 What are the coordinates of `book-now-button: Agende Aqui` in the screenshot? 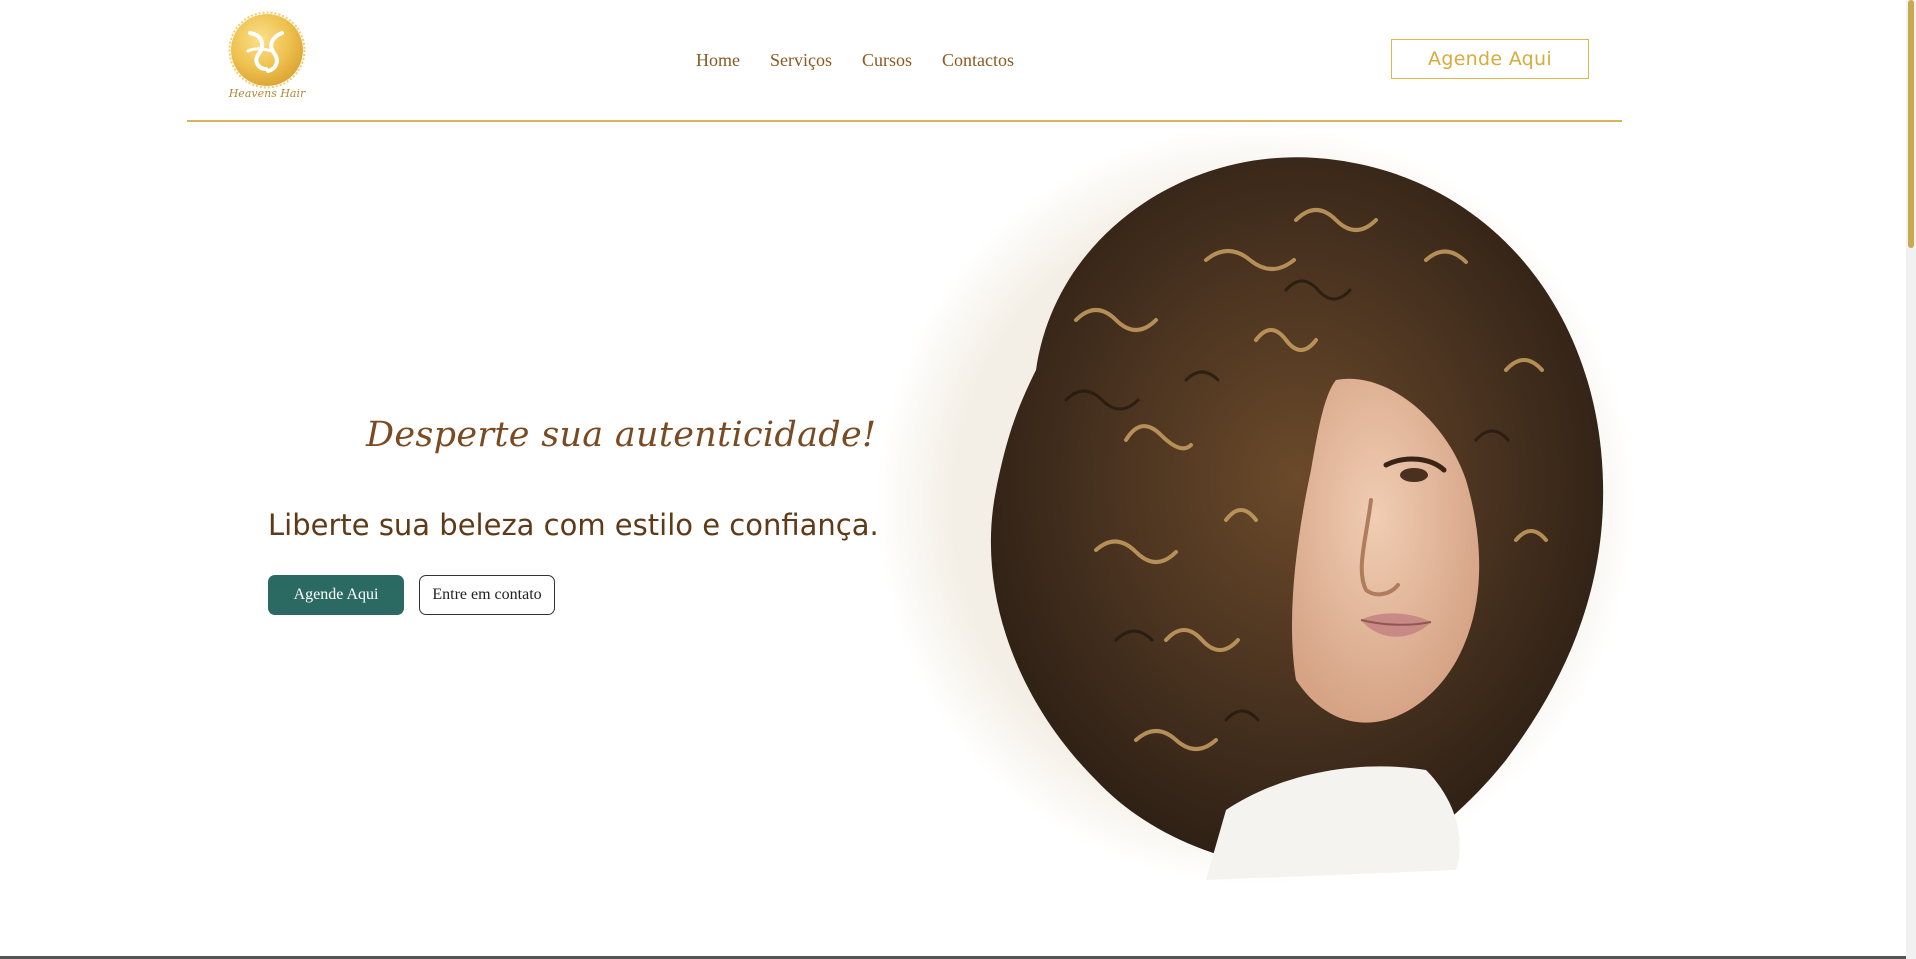 It's located at (336, 595).